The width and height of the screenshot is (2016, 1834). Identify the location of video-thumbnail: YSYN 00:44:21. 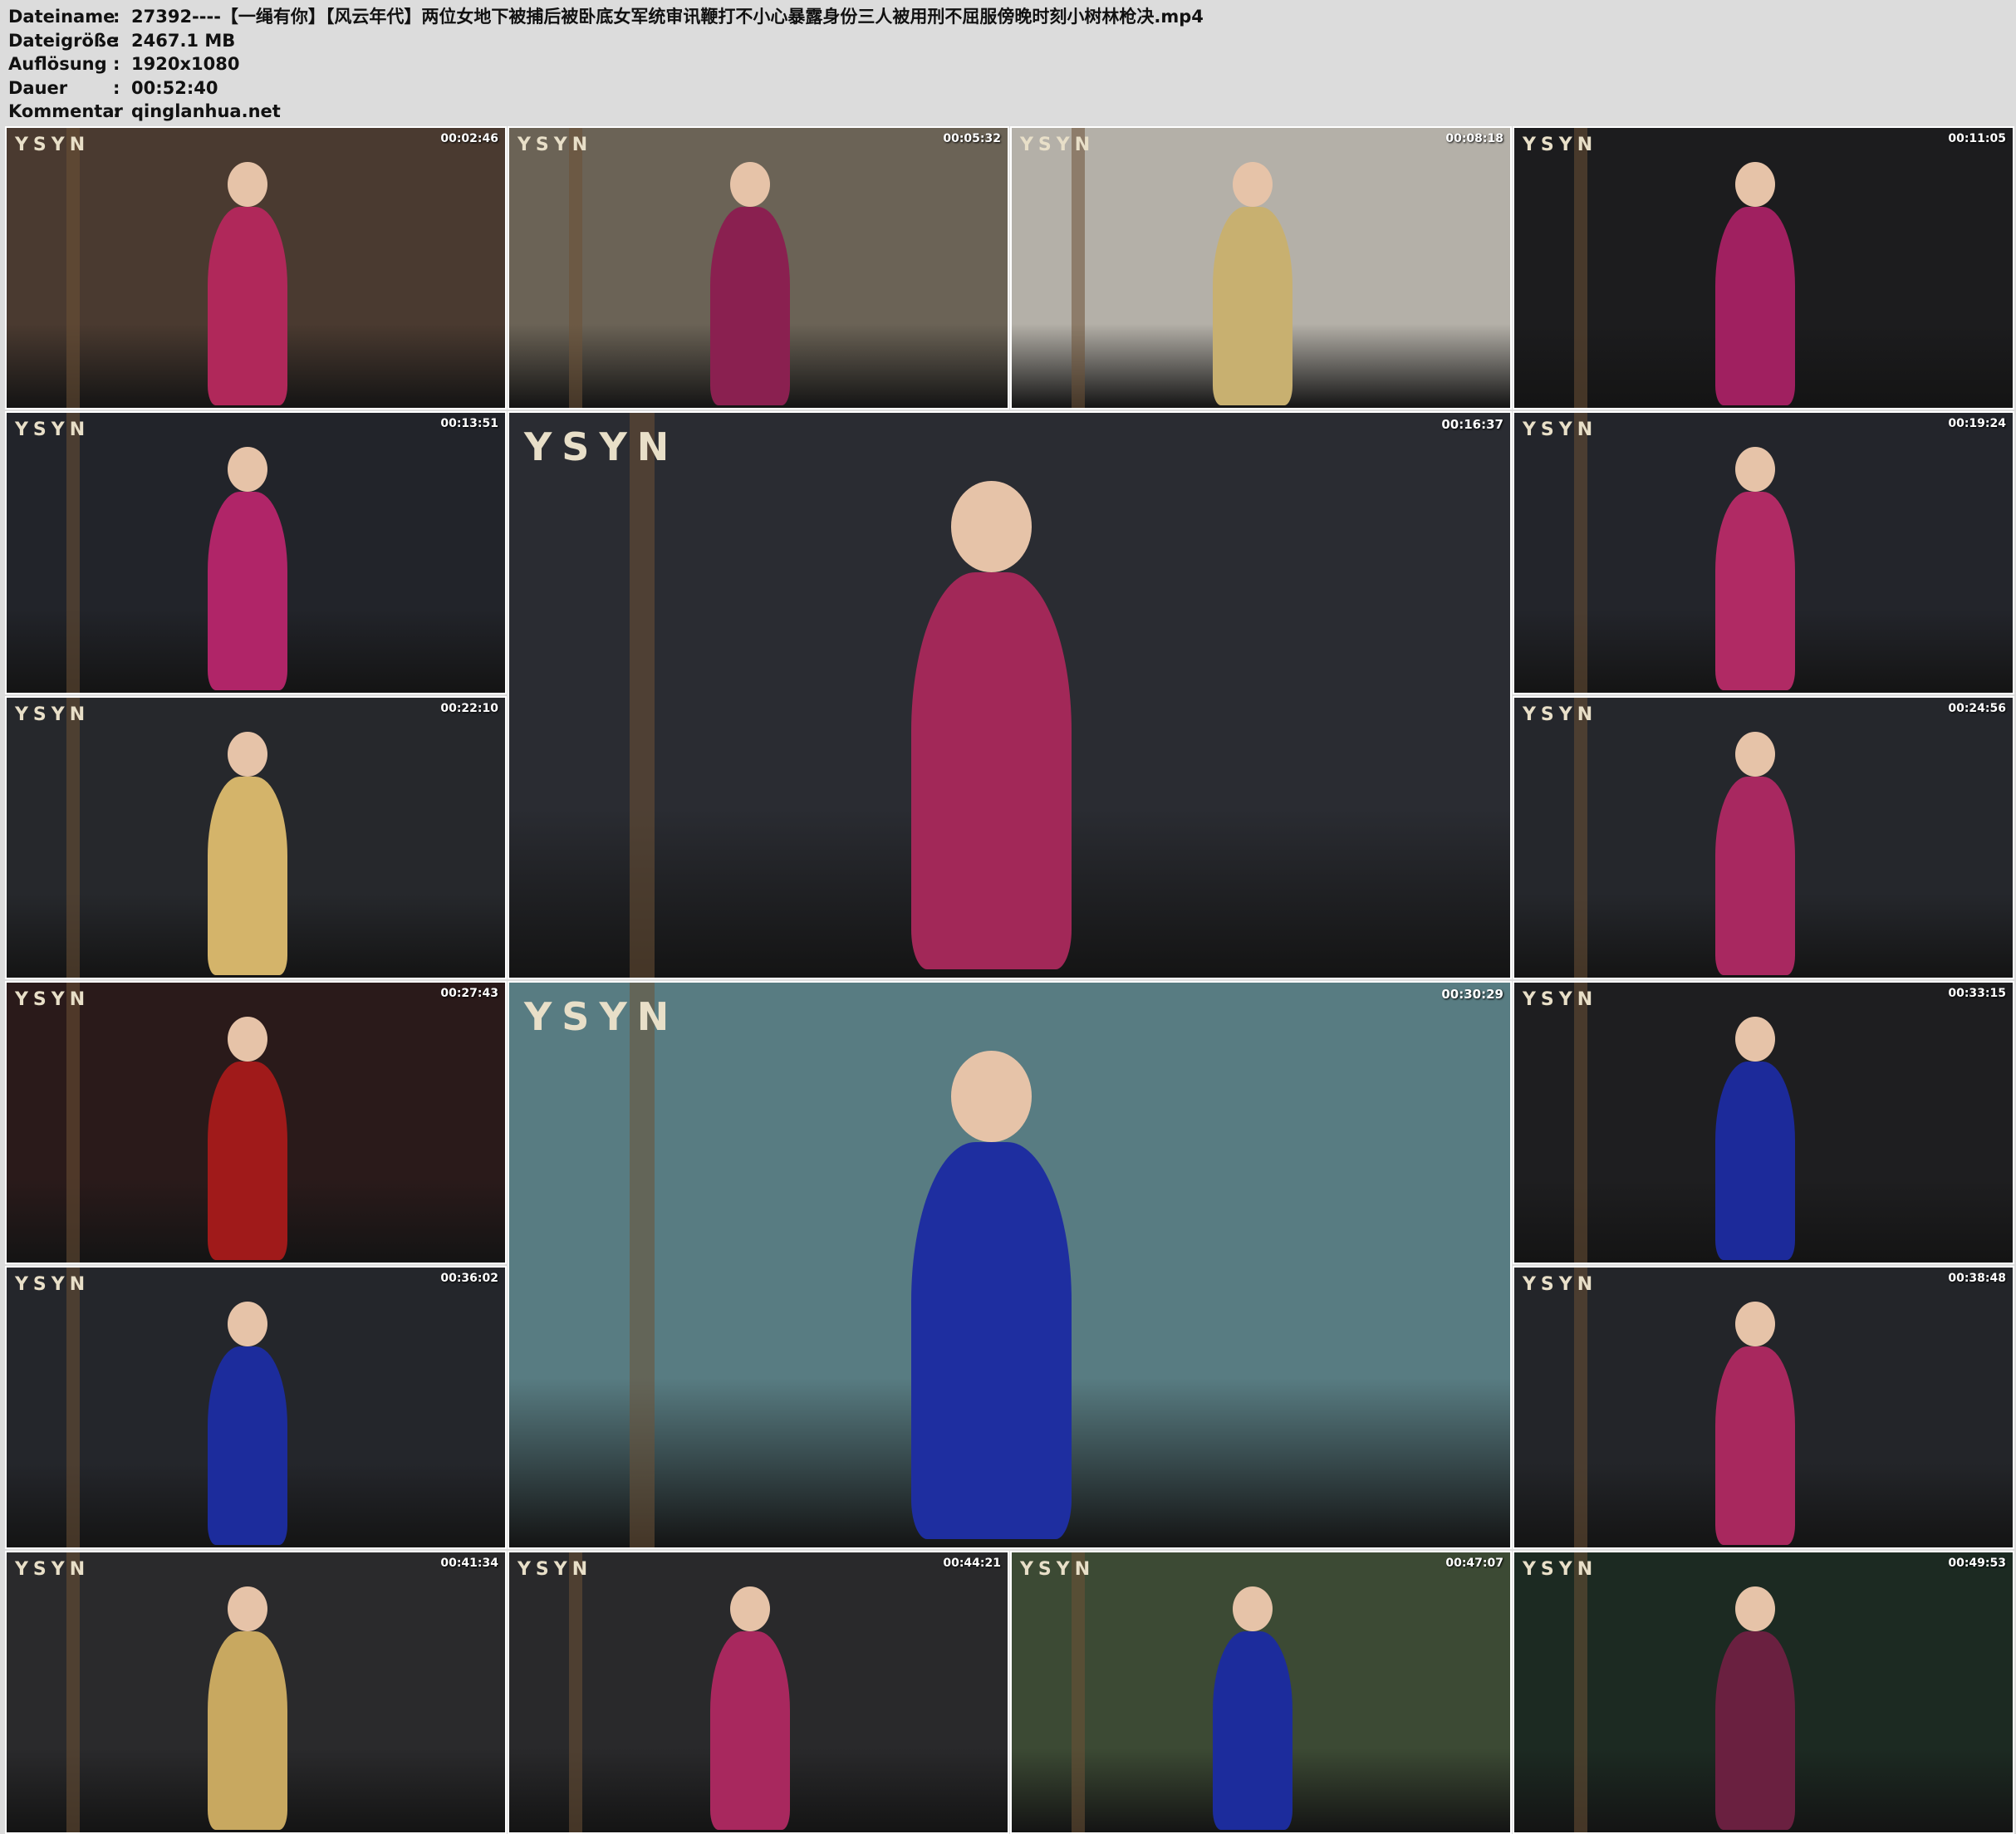
(758, 1692).